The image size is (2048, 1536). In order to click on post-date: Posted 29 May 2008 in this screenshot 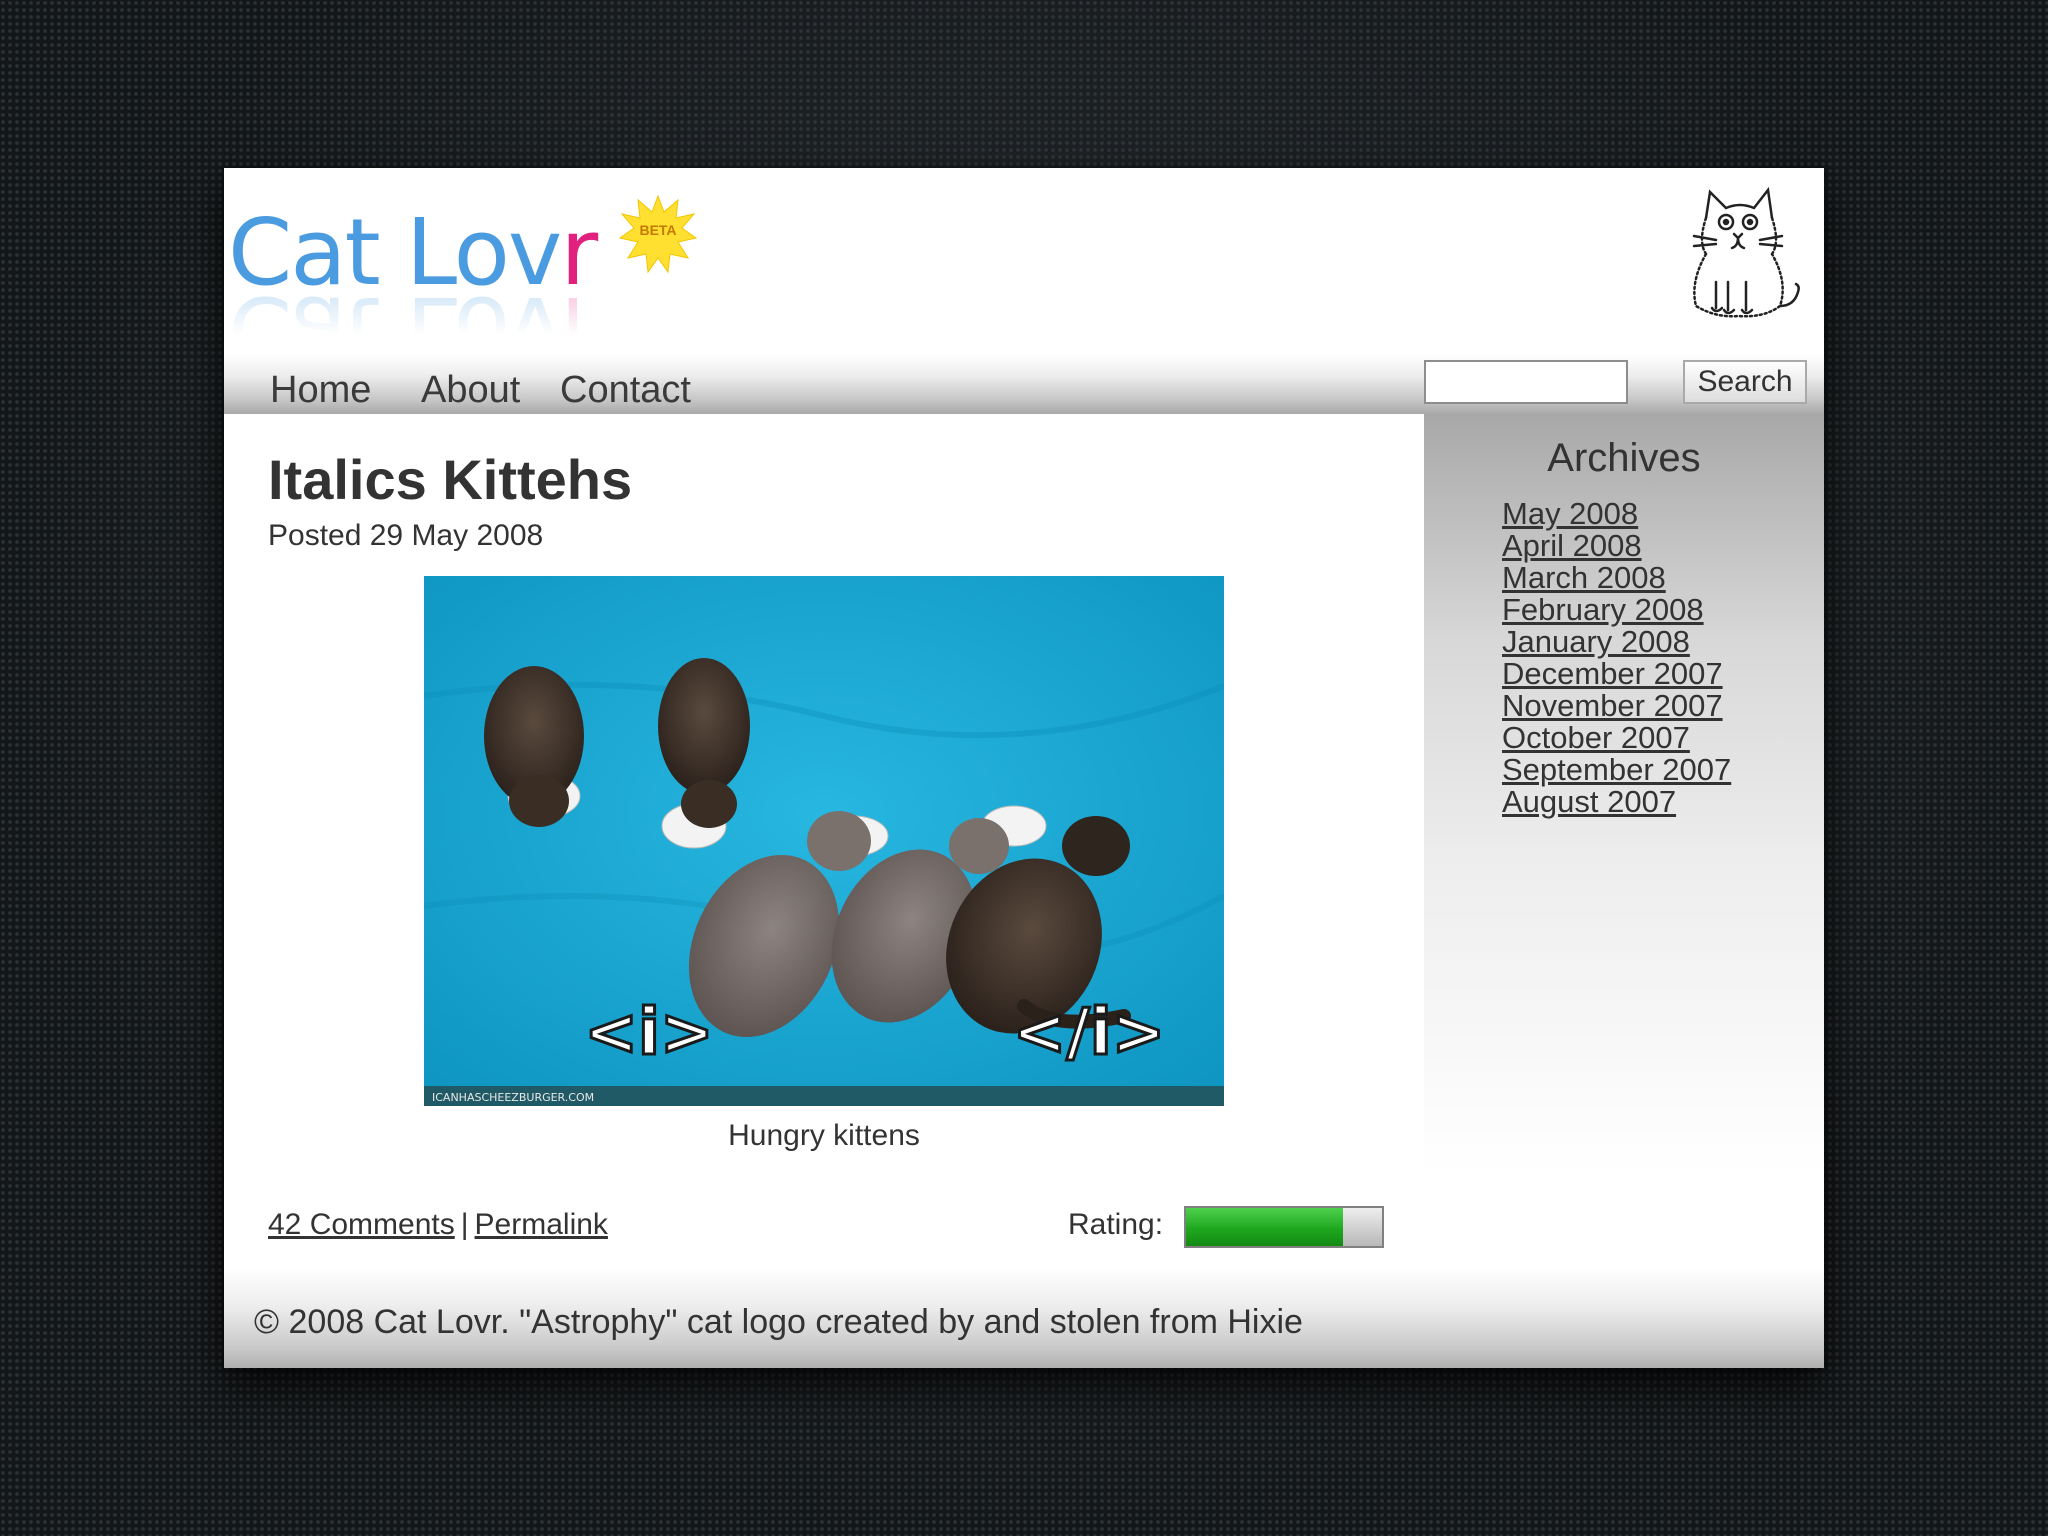, I will do `click(406, 535)`.